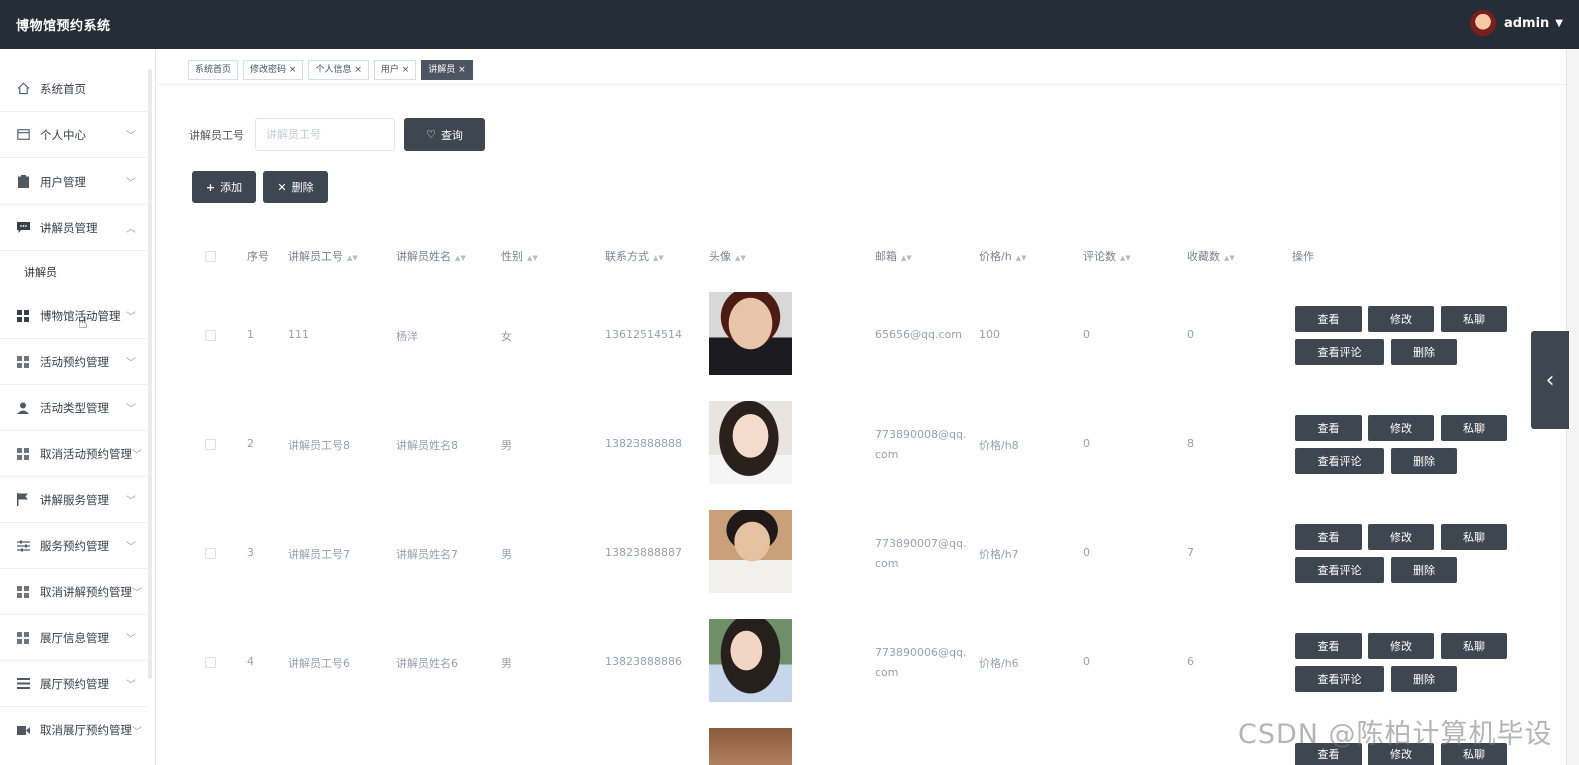 This screenshot has height=765, width=1579. Describe the element at coordinates (74, 730) in the screenshot. I see `sidebar-item-cancel-hall: 取消展厅预约管理 ﹀` at that location.